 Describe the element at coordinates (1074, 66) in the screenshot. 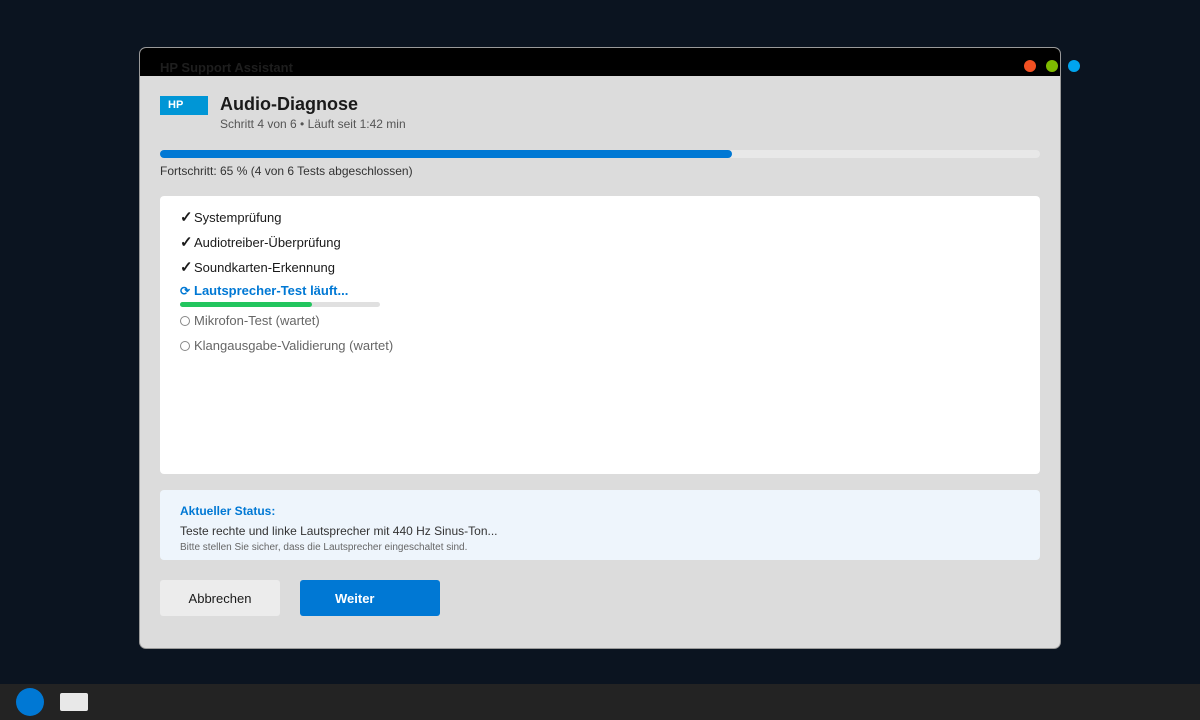

I see `maximize-window-button` at that location.